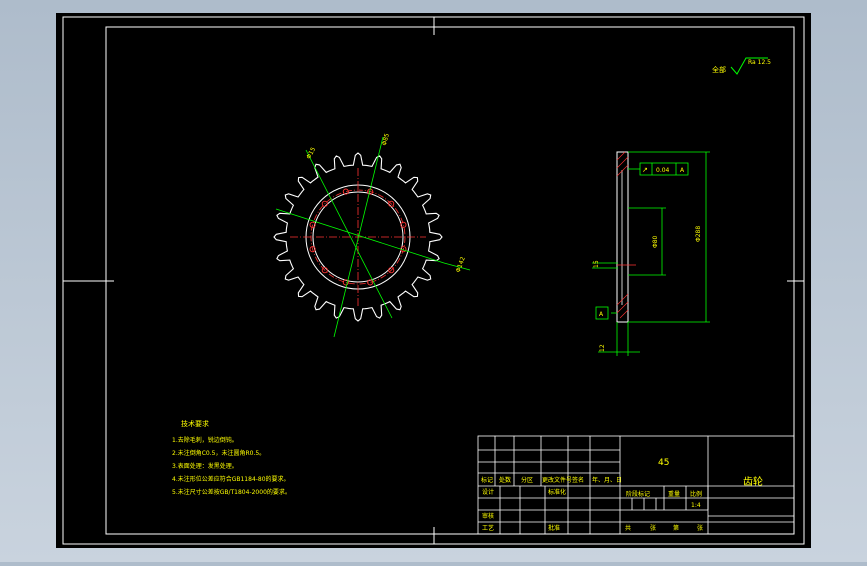 The width and height of the screenshot is (867, 566). Describe the element at coordinates (554, 528) in the screenshot. I see `tb-approve: 批准` at that location.